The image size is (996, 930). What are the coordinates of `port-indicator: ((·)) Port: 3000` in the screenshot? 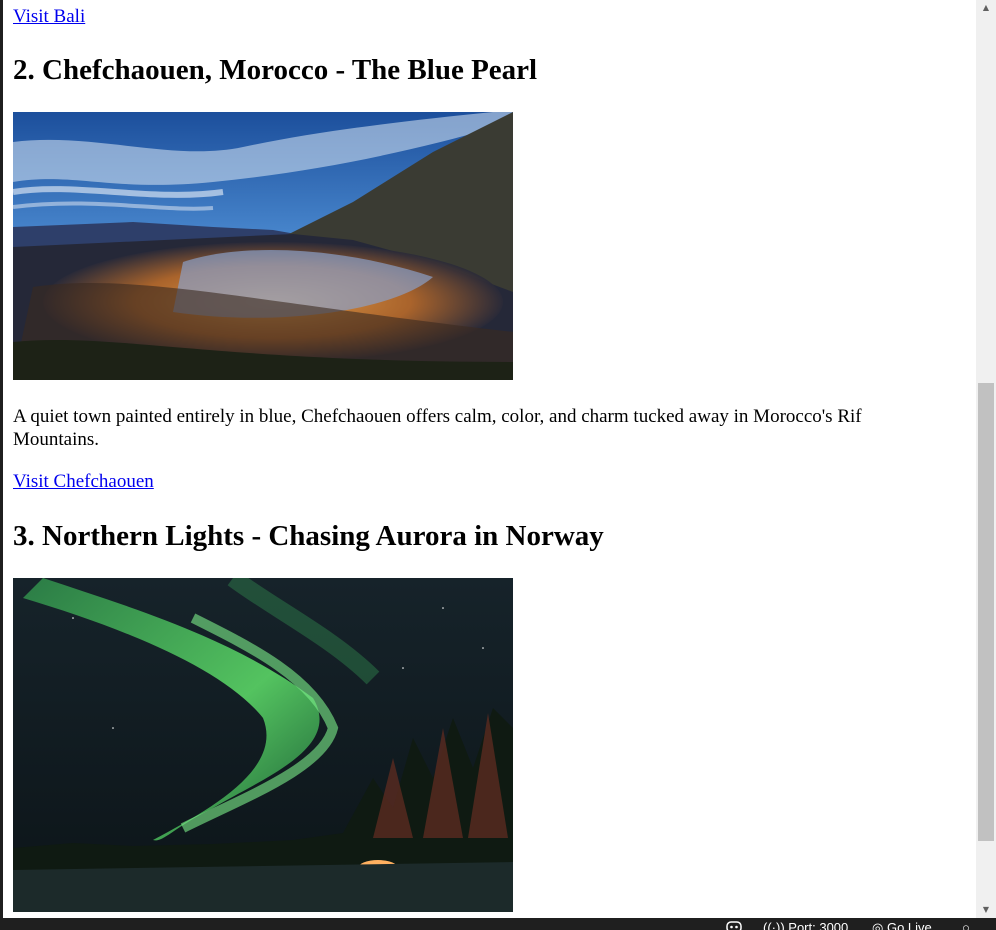 It's located at (805, 925).